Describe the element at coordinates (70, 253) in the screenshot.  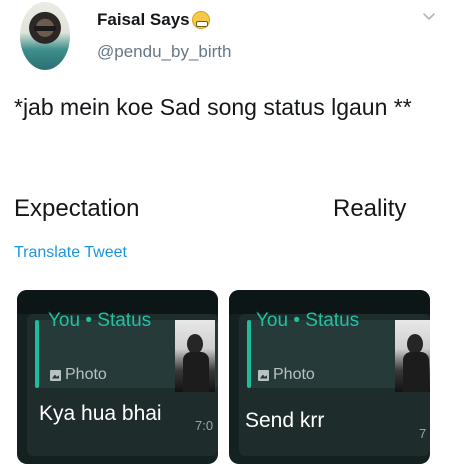
I see `translate-tweet-link: Translate Tweet` at that location.